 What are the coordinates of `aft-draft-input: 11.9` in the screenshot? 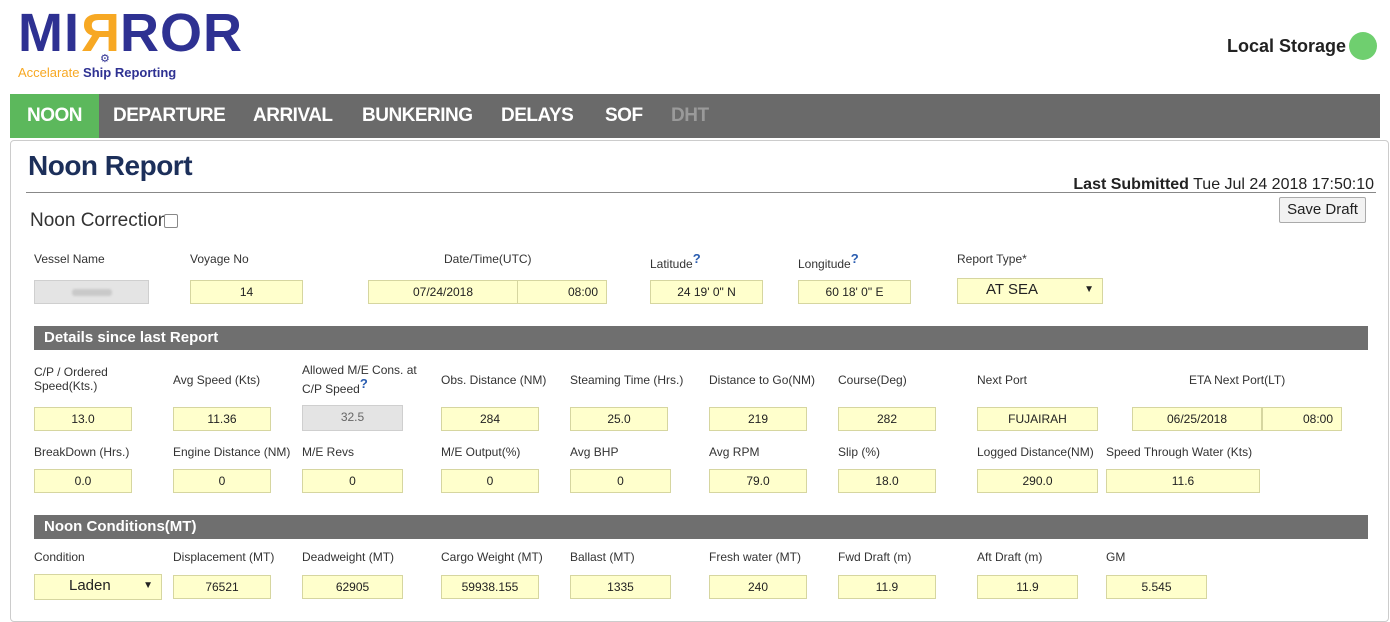 It's located at (1027, 587).